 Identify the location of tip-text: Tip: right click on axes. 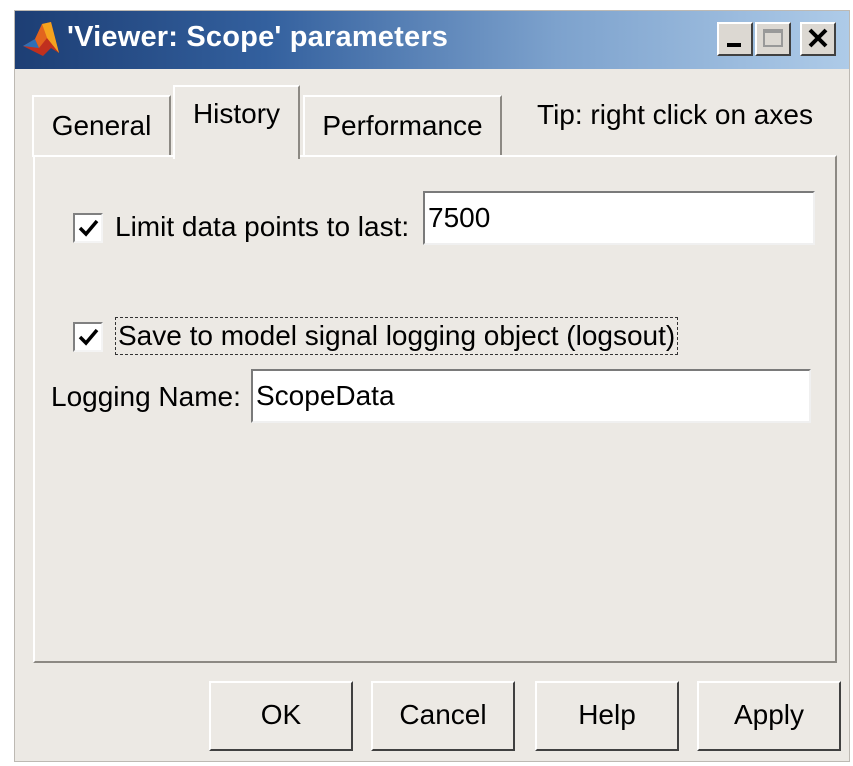
(675, 114).